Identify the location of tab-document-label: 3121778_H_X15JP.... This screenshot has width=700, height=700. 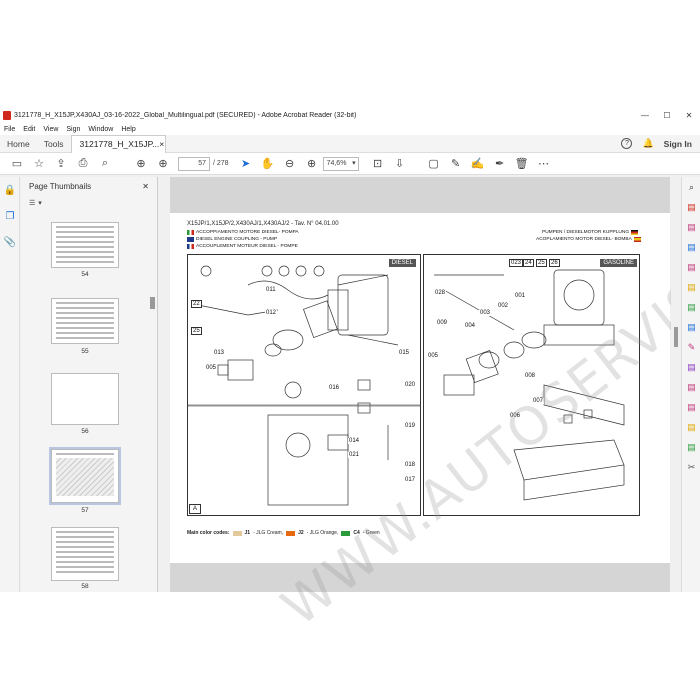
(119, 144).